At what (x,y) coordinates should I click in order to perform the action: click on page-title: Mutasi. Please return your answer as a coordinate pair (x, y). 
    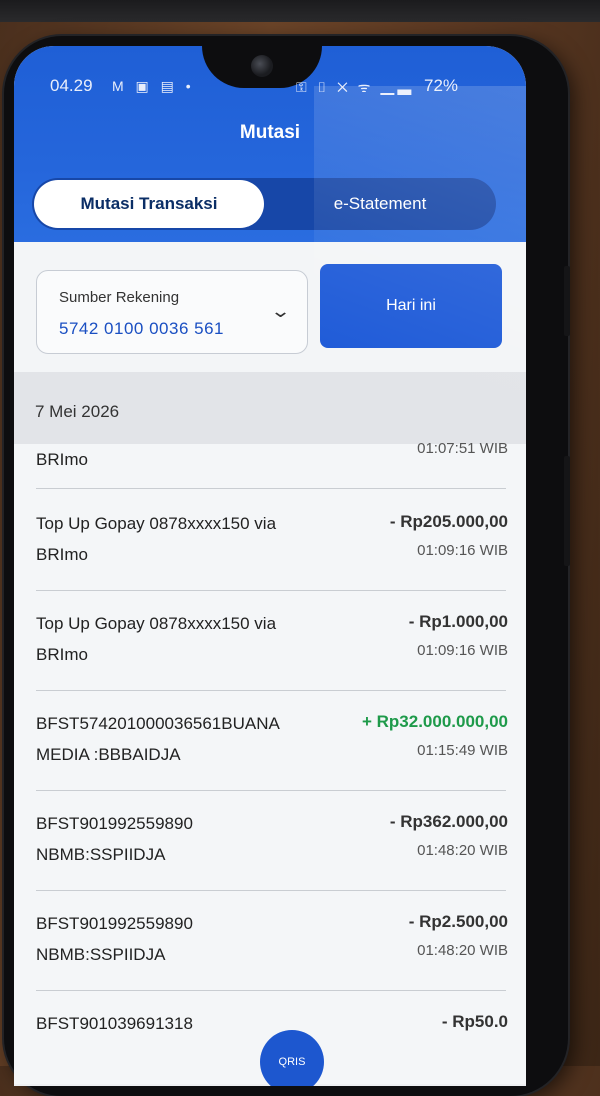
    Looking at the image, I should click on (270, 132).